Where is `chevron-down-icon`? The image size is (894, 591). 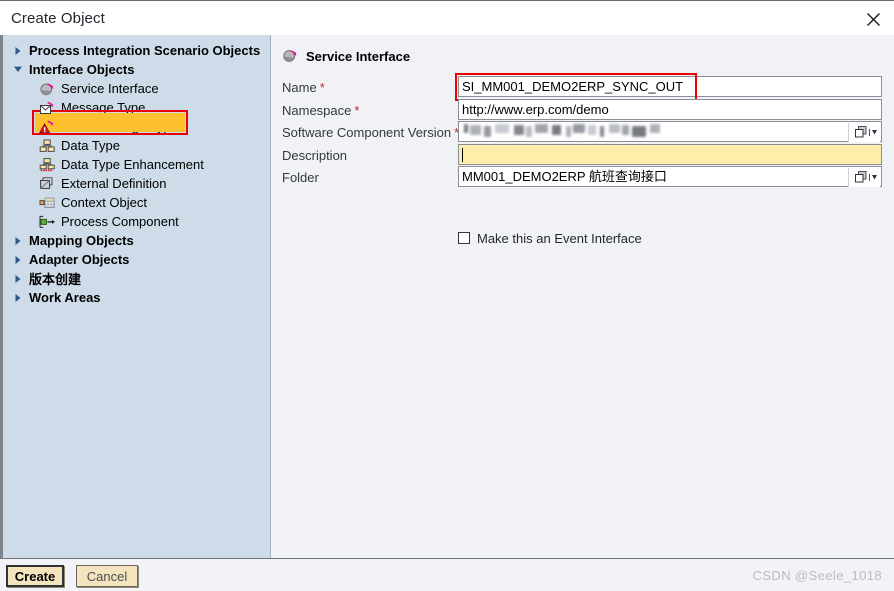
chevron-down-icon is located at coordinates (18, 70).